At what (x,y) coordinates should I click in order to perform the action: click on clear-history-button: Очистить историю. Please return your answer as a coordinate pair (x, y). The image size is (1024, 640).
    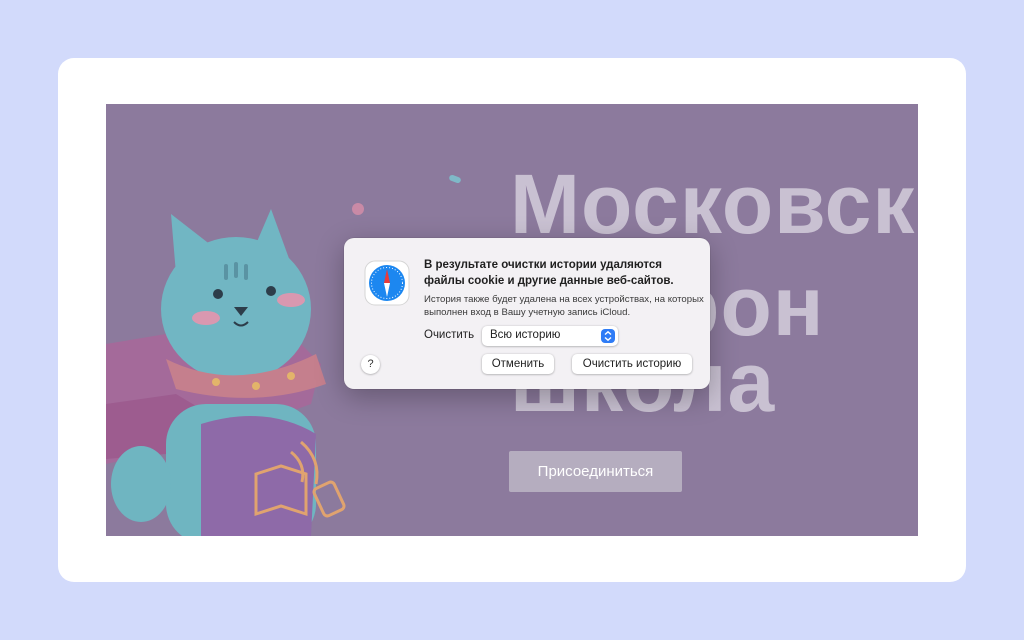
    Looking at the image, I should click on (632, 364).